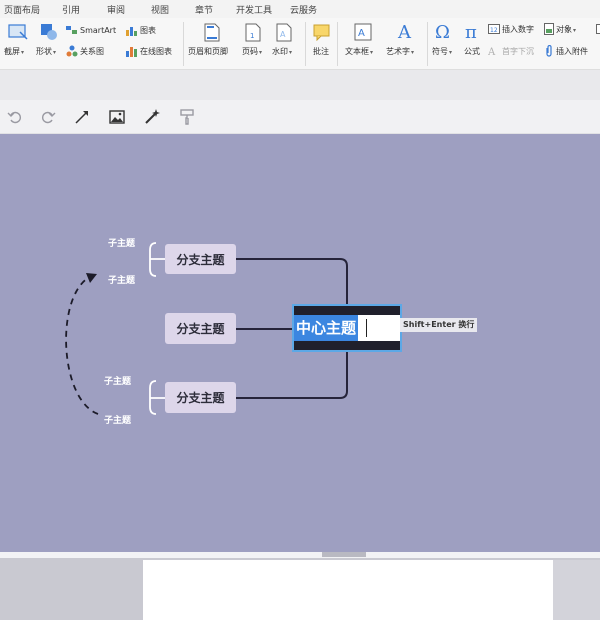  I want to click on document-area, so click(300, 586).